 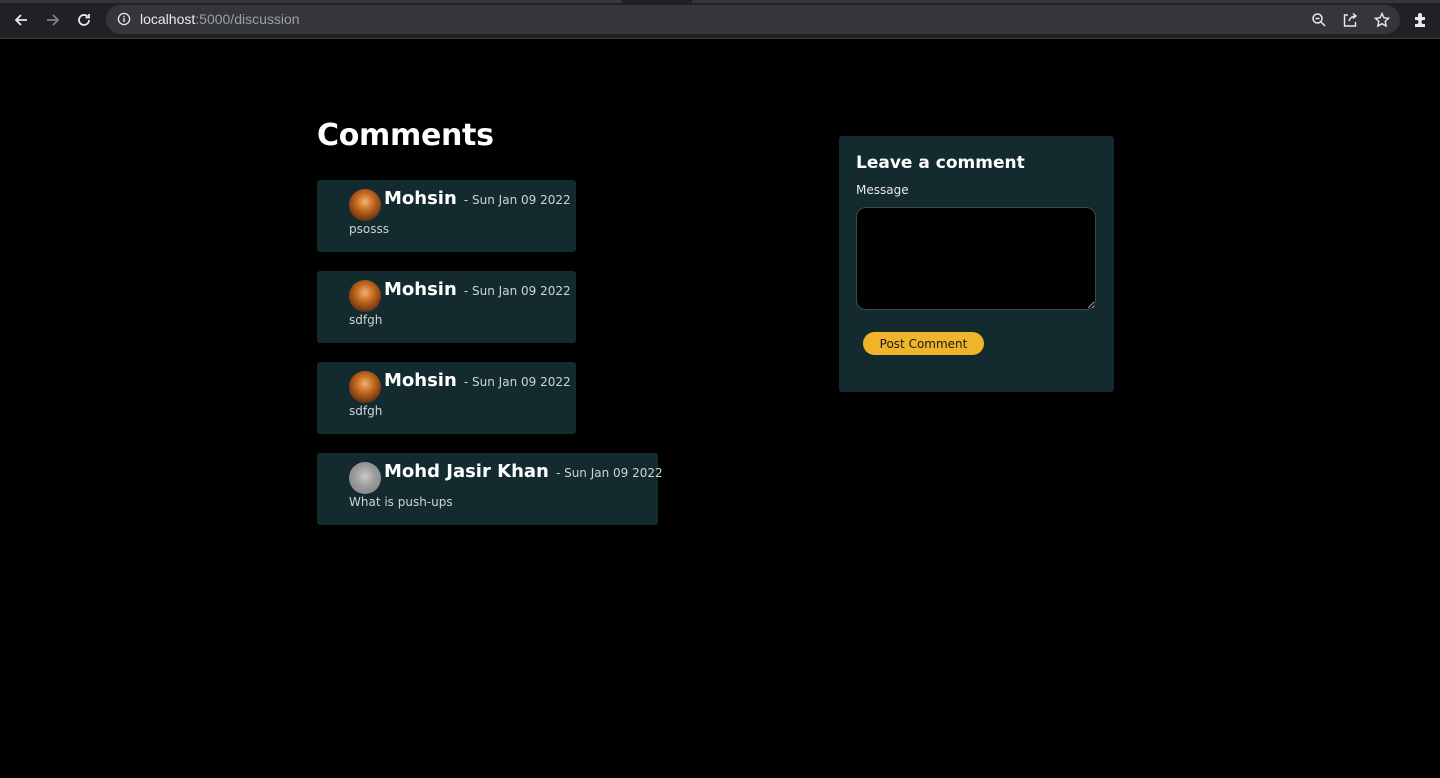 I want to click on comment-author: Mohd Jasir Khan, so click(x=466, y=471).